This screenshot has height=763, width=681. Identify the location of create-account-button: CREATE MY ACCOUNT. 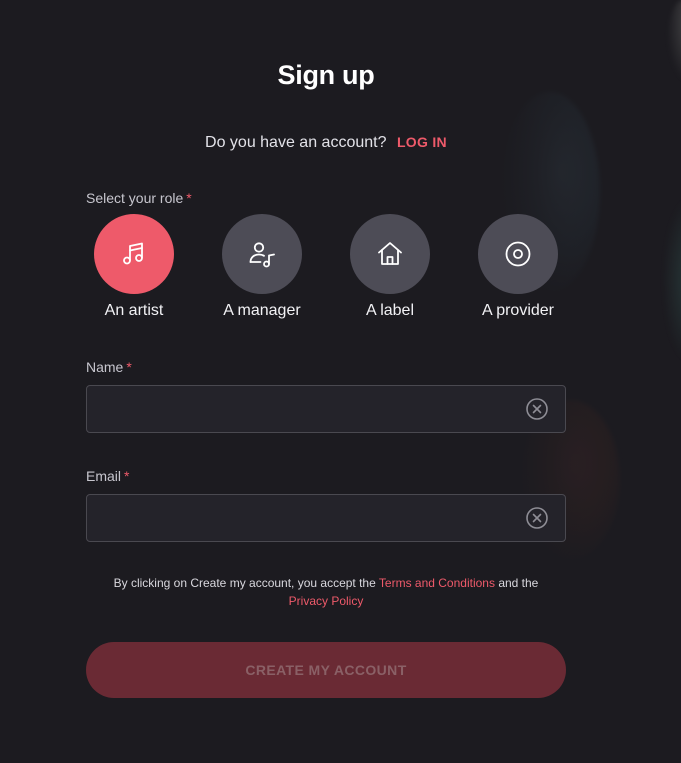
(326, 670).